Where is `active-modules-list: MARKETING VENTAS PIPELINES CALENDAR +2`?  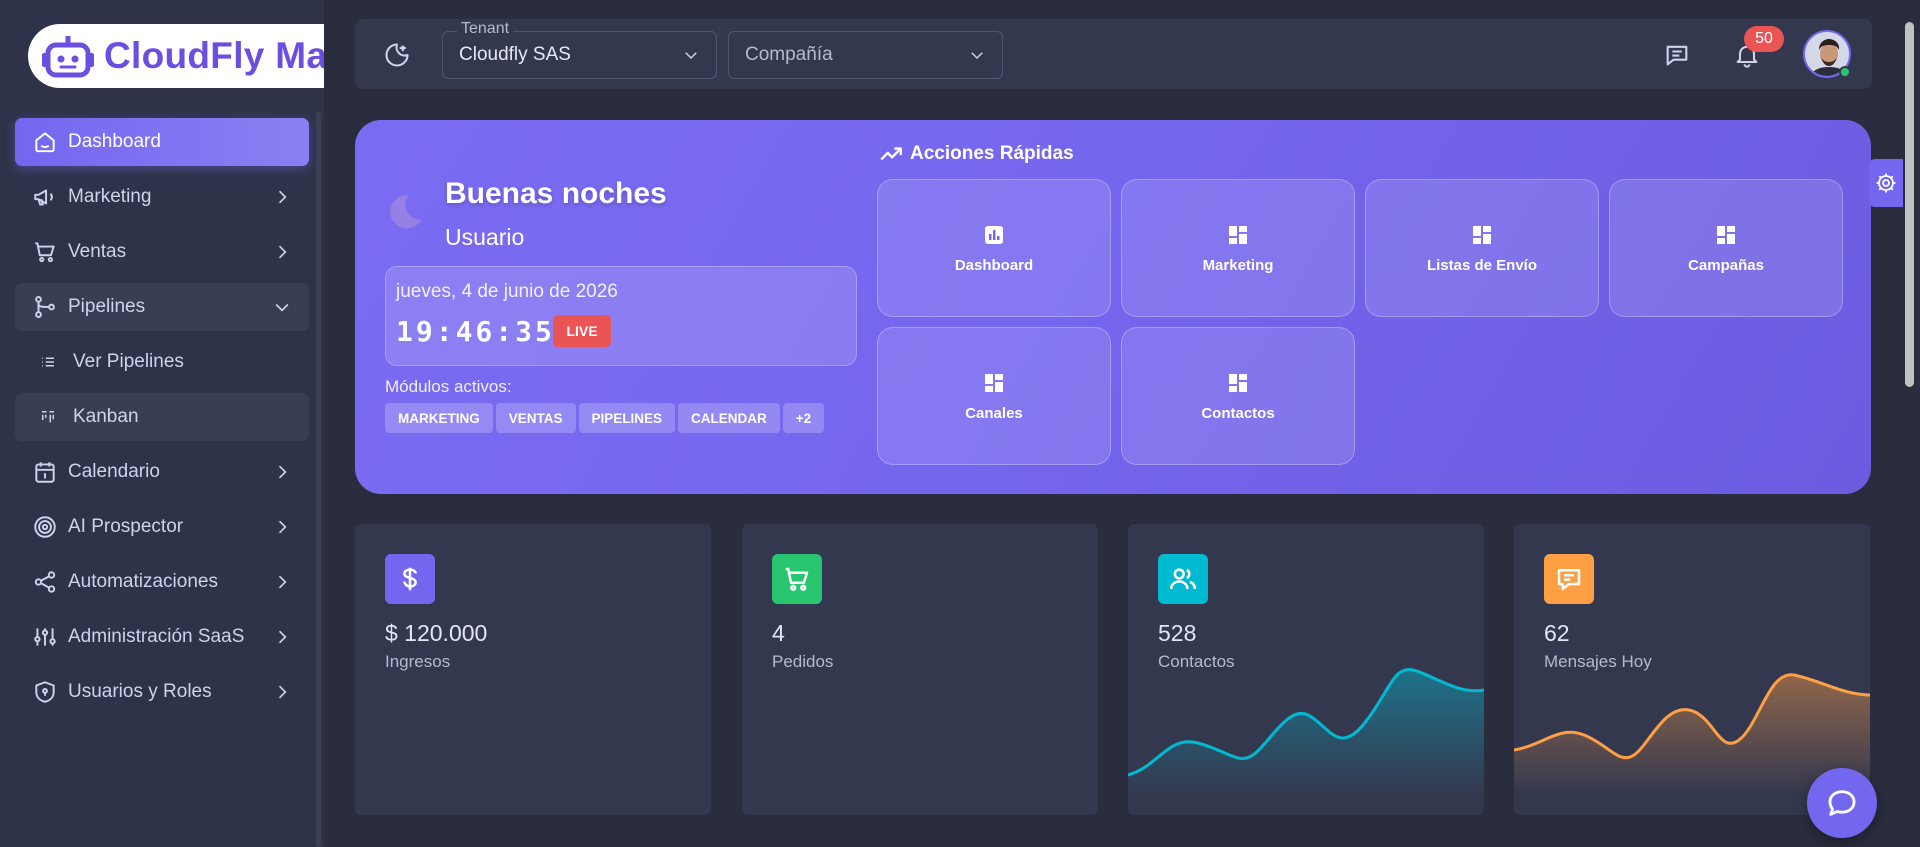 active-modules-list: MARKETING VENTAS PIPELINES CALENDAR +2 is located at coordinates (605, 418).